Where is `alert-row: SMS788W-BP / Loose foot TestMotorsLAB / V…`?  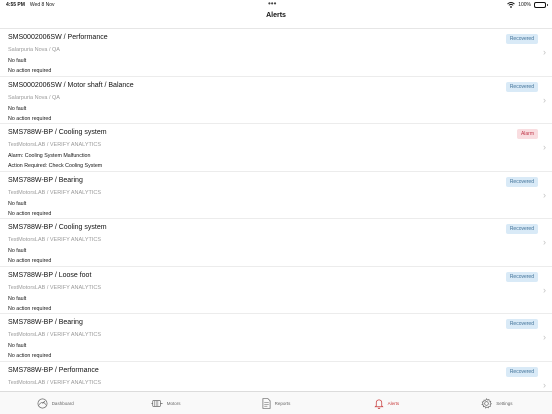 alert-row: SMS788W-BP / Loose foot TestMotorsLAB / V… is located at coordinates (276, 290).